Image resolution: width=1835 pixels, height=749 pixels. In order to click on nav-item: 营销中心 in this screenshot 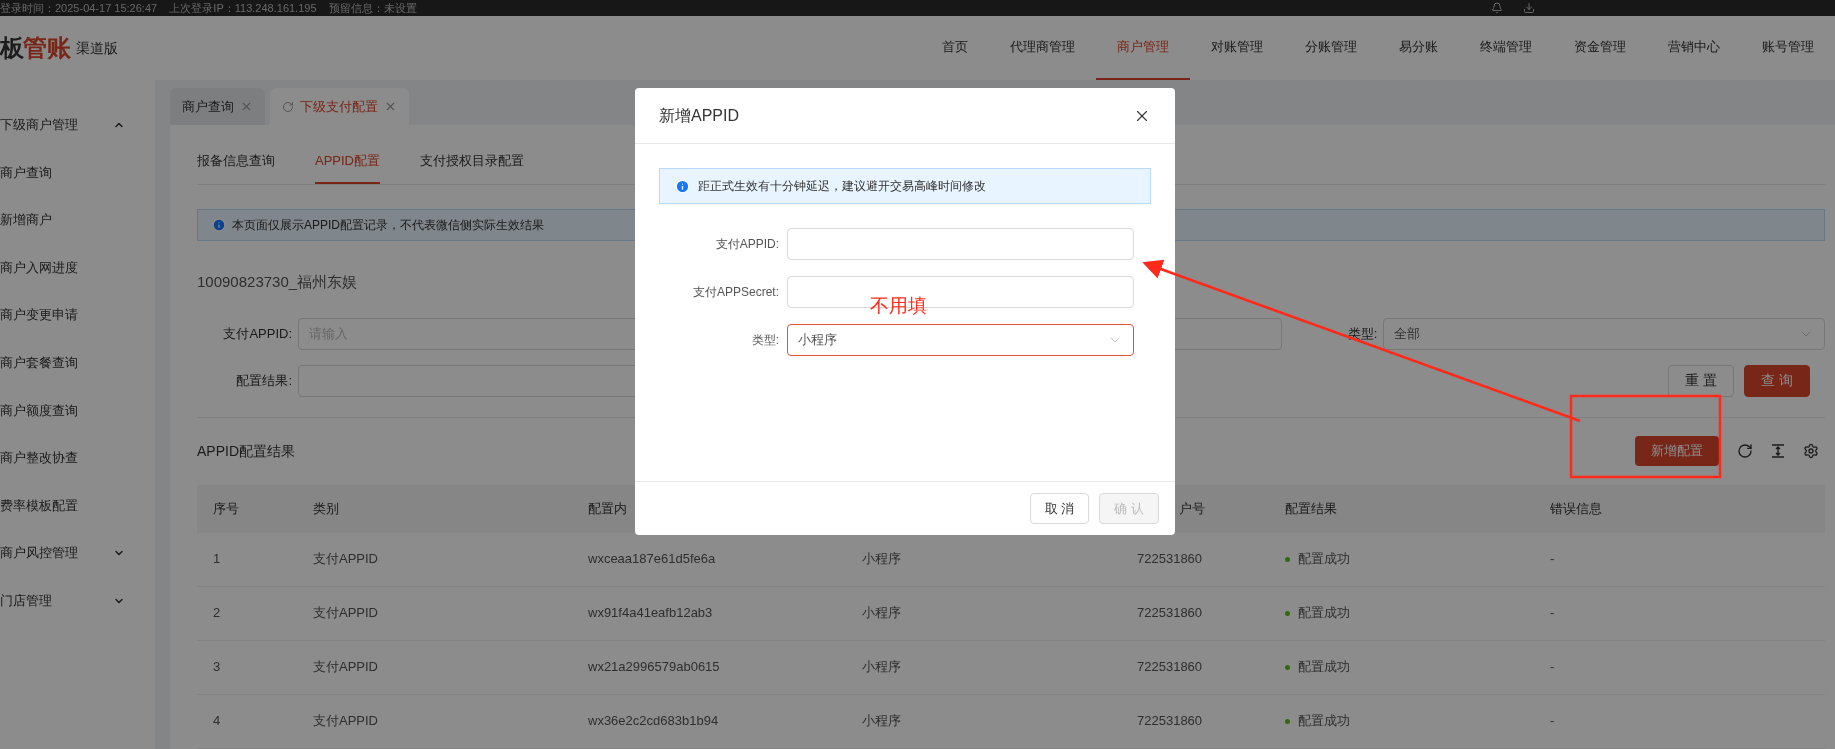, I will do `click(1694, 48)`.